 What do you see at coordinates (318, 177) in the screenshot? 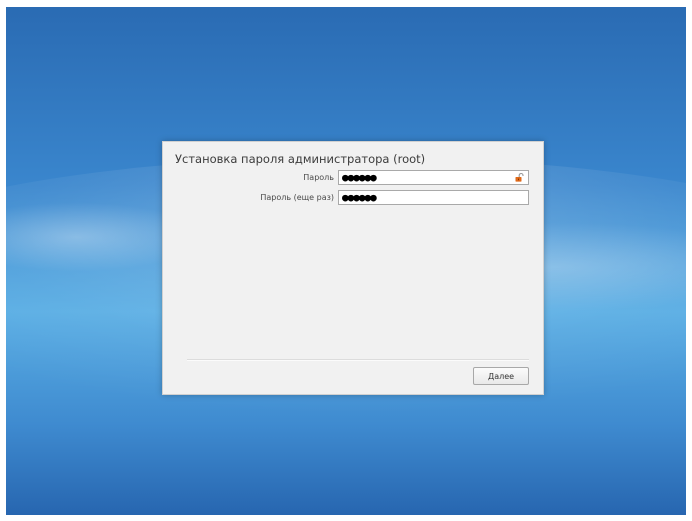
I see `password-label: Пароль` at bounding box center [318, 177].